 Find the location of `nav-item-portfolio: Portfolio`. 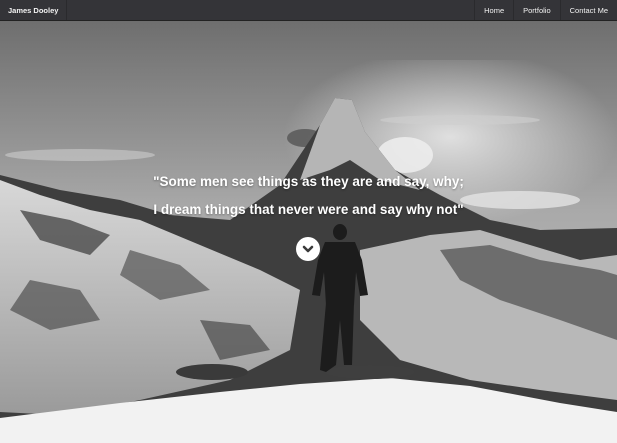

nav-item-portfolio: Portfolio is located at coordinates (536, 10).